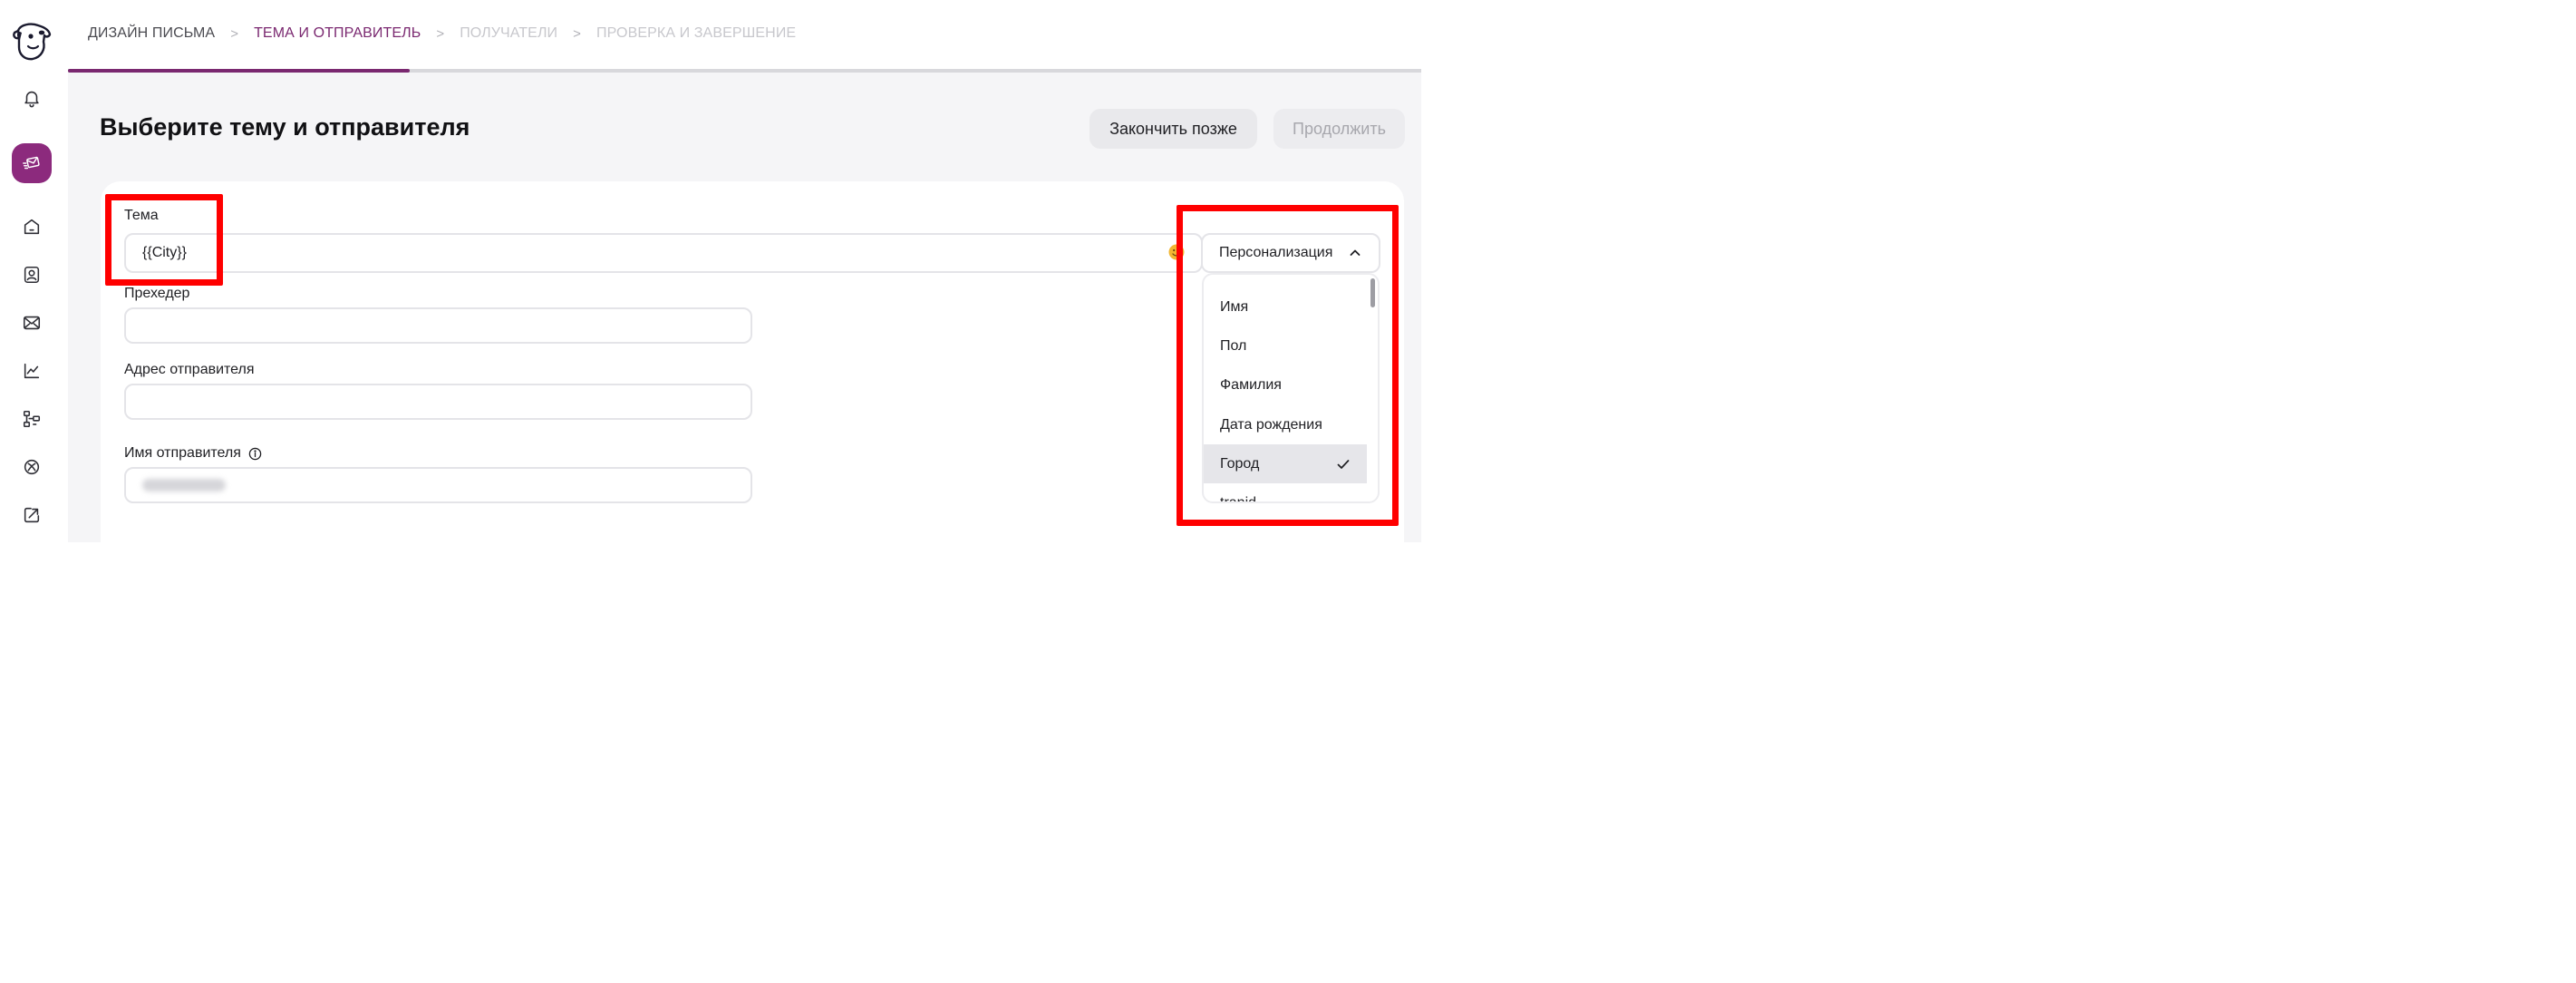  I want to click on home-button, so click(32, 227).